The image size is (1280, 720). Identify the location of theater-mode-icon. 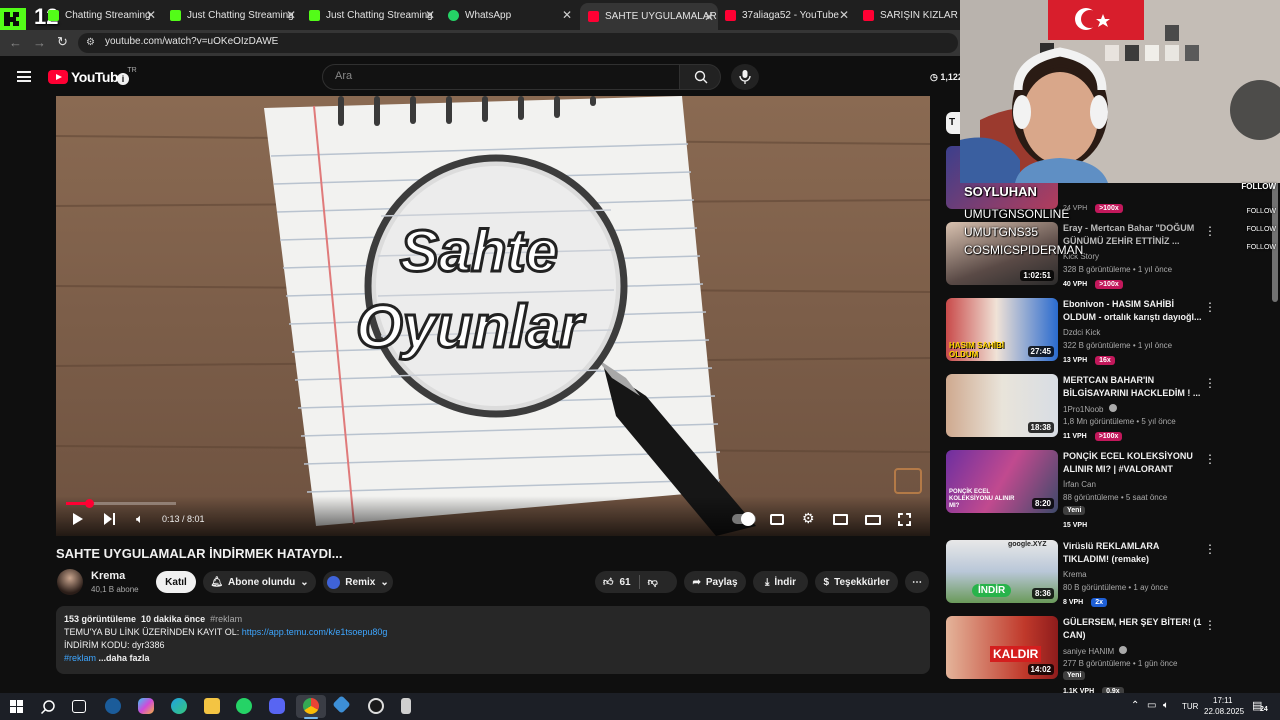
(873, 520).